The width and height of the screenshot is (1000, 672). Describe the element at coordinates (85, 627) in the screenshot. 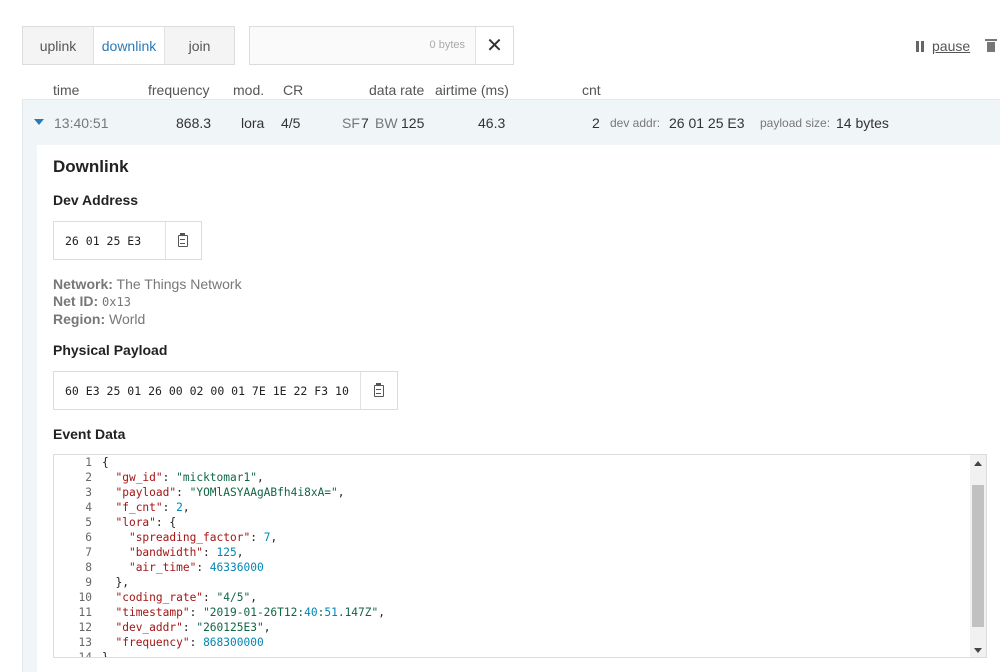

I see `line-number: 12` at that location.